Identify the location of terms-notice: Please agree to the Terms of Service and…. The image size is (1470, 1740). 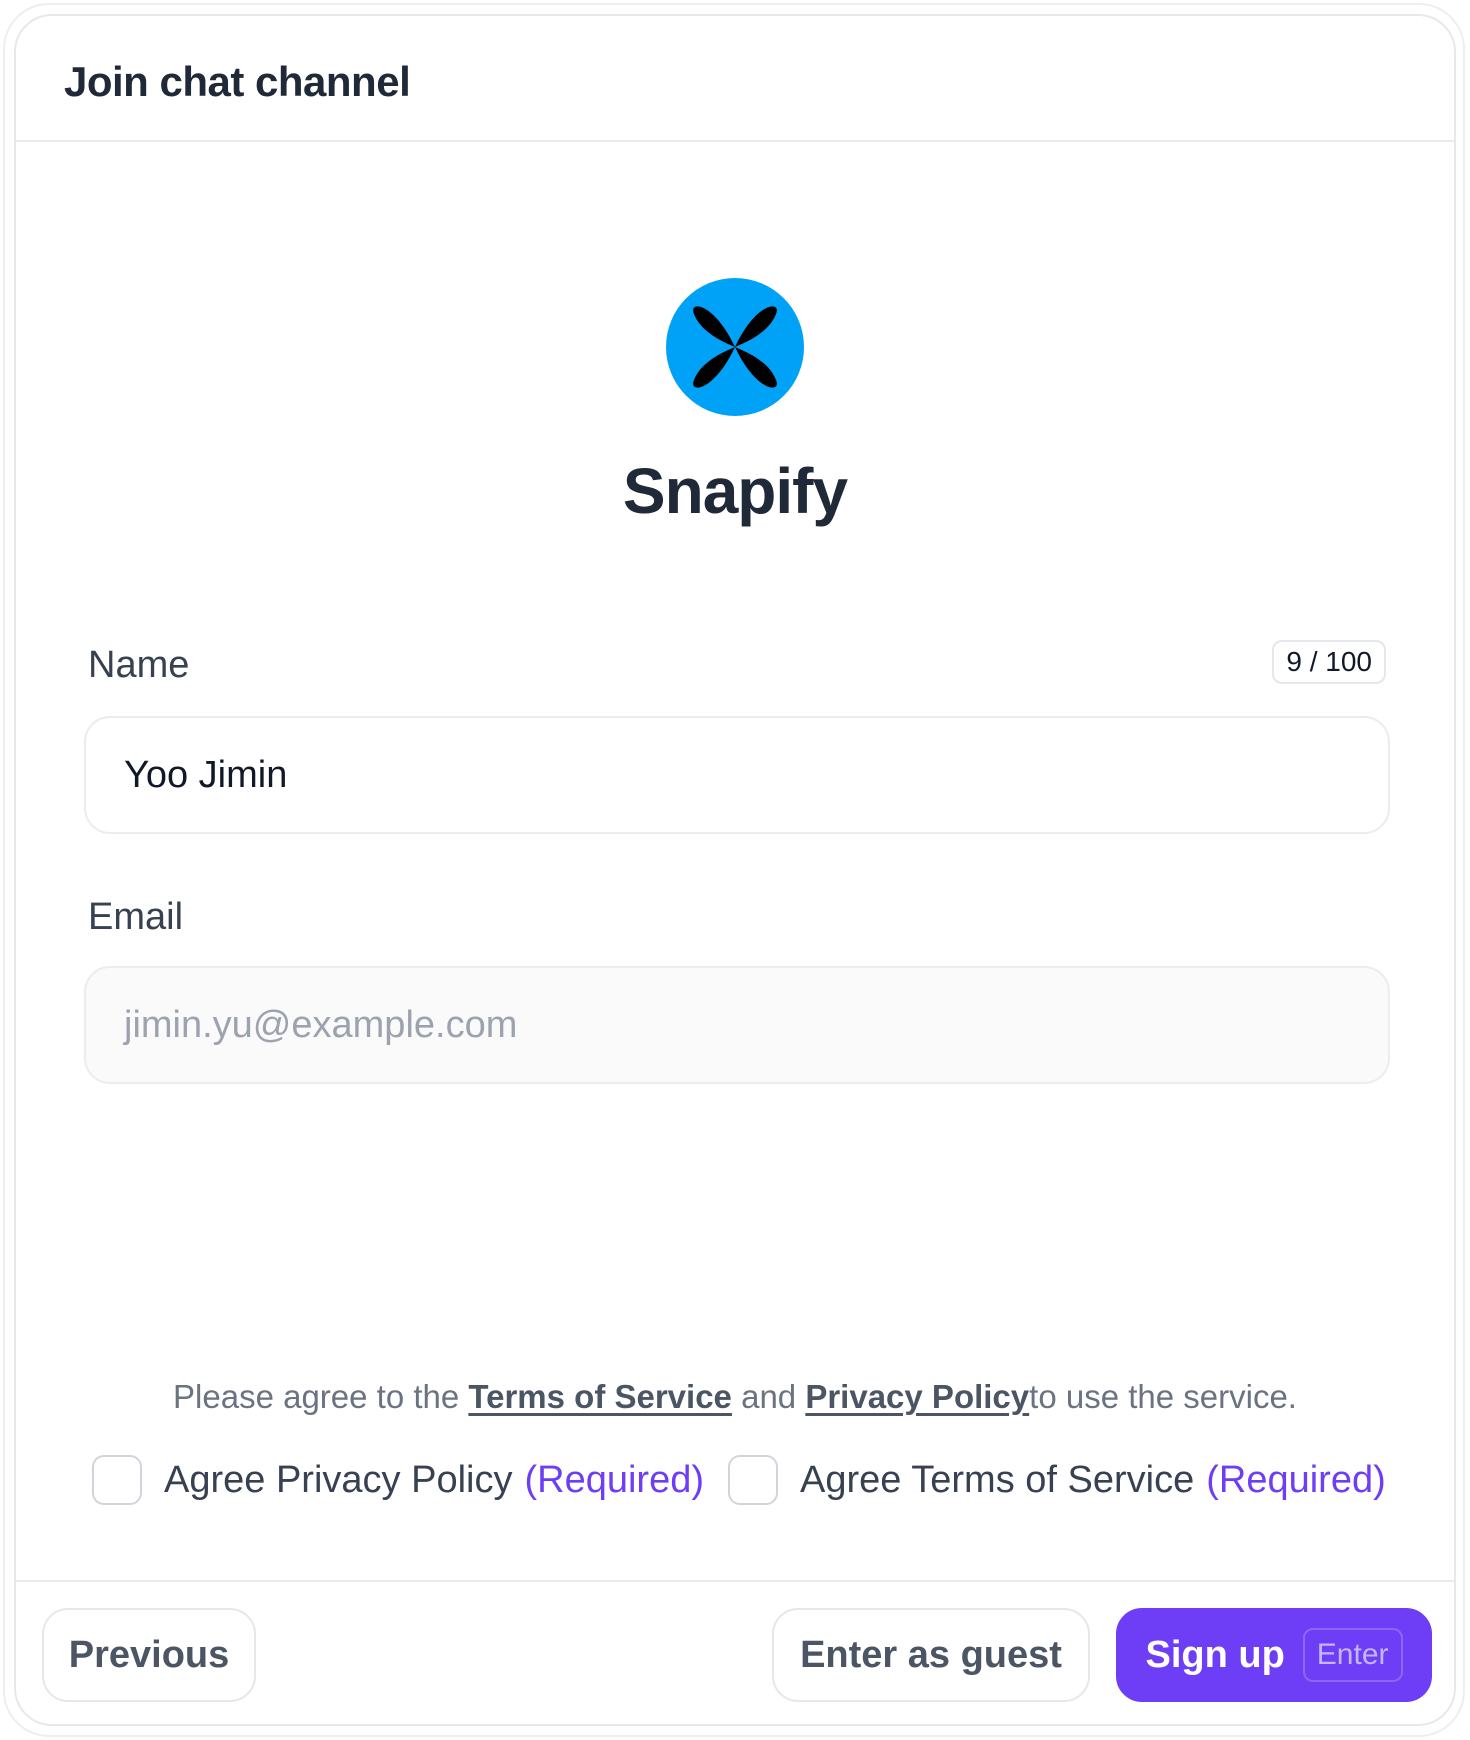
(735, 1397).